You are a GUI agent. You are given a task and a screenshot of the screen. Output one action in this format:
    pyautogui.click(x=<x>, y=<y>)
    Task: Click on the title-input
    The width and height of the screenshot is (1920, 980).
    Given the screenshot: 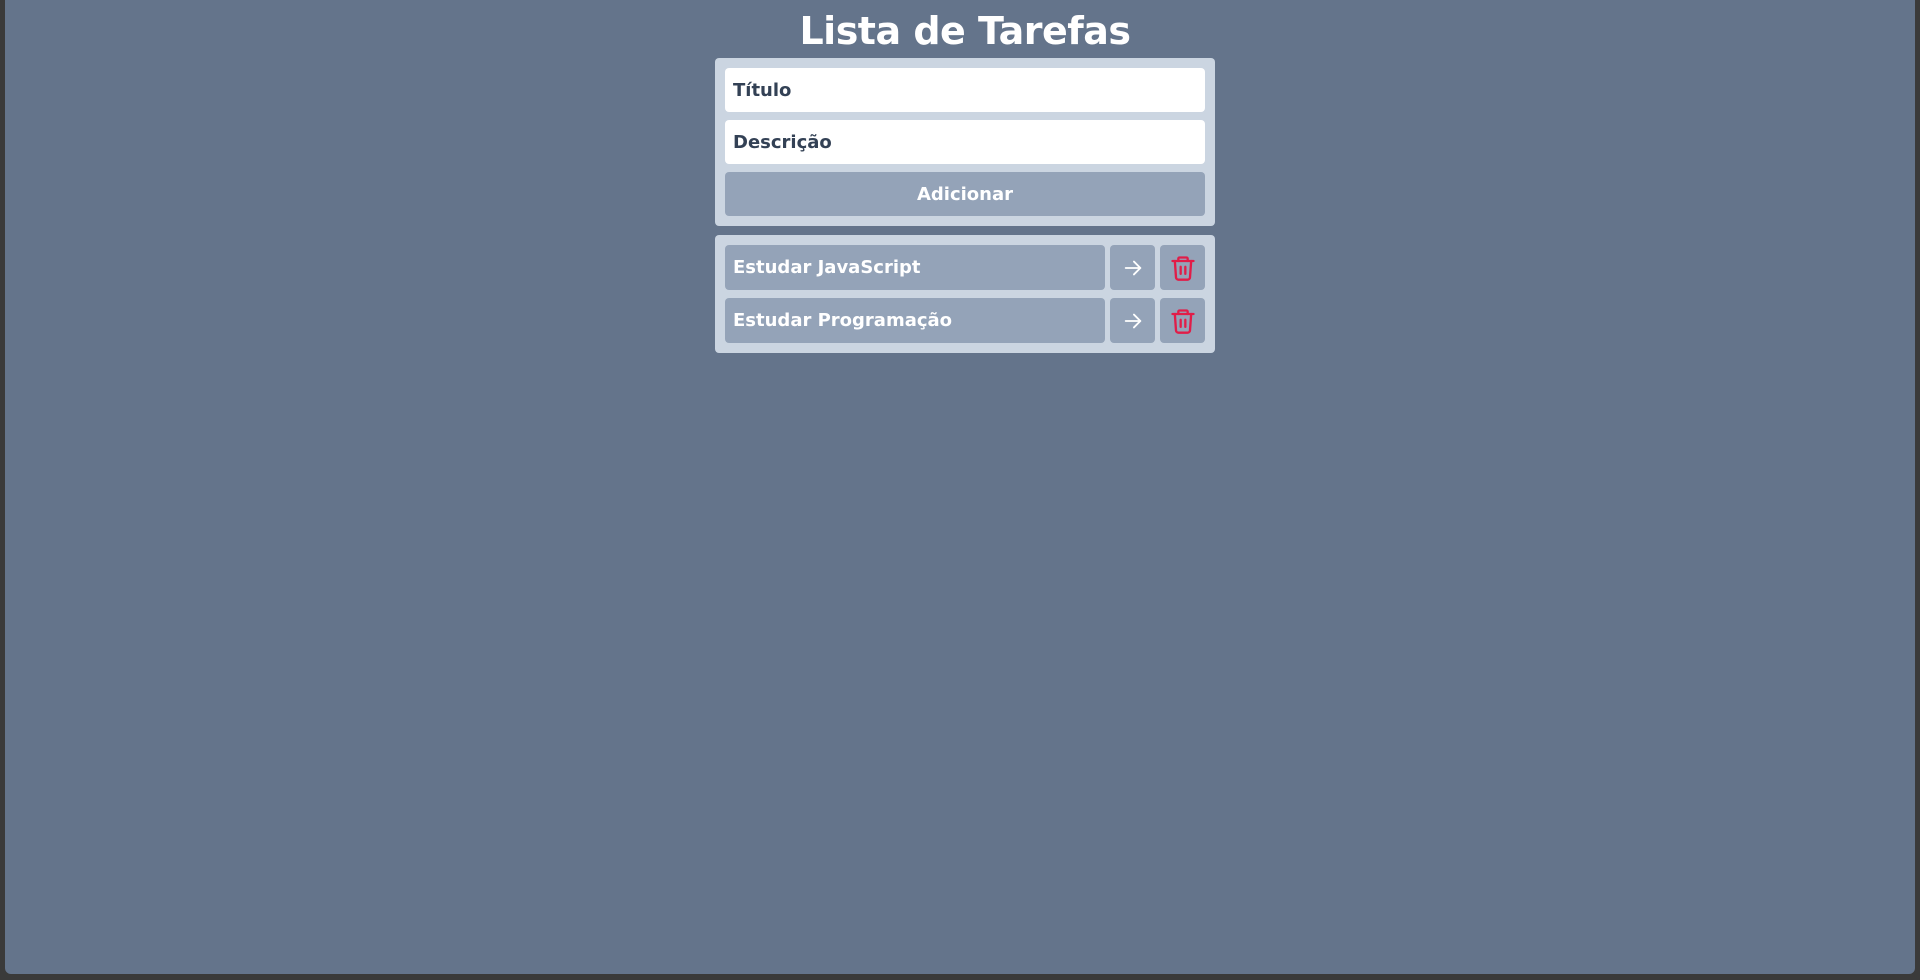 What is the action you would take?
    pyautogui.click(x=965, y=90)
    